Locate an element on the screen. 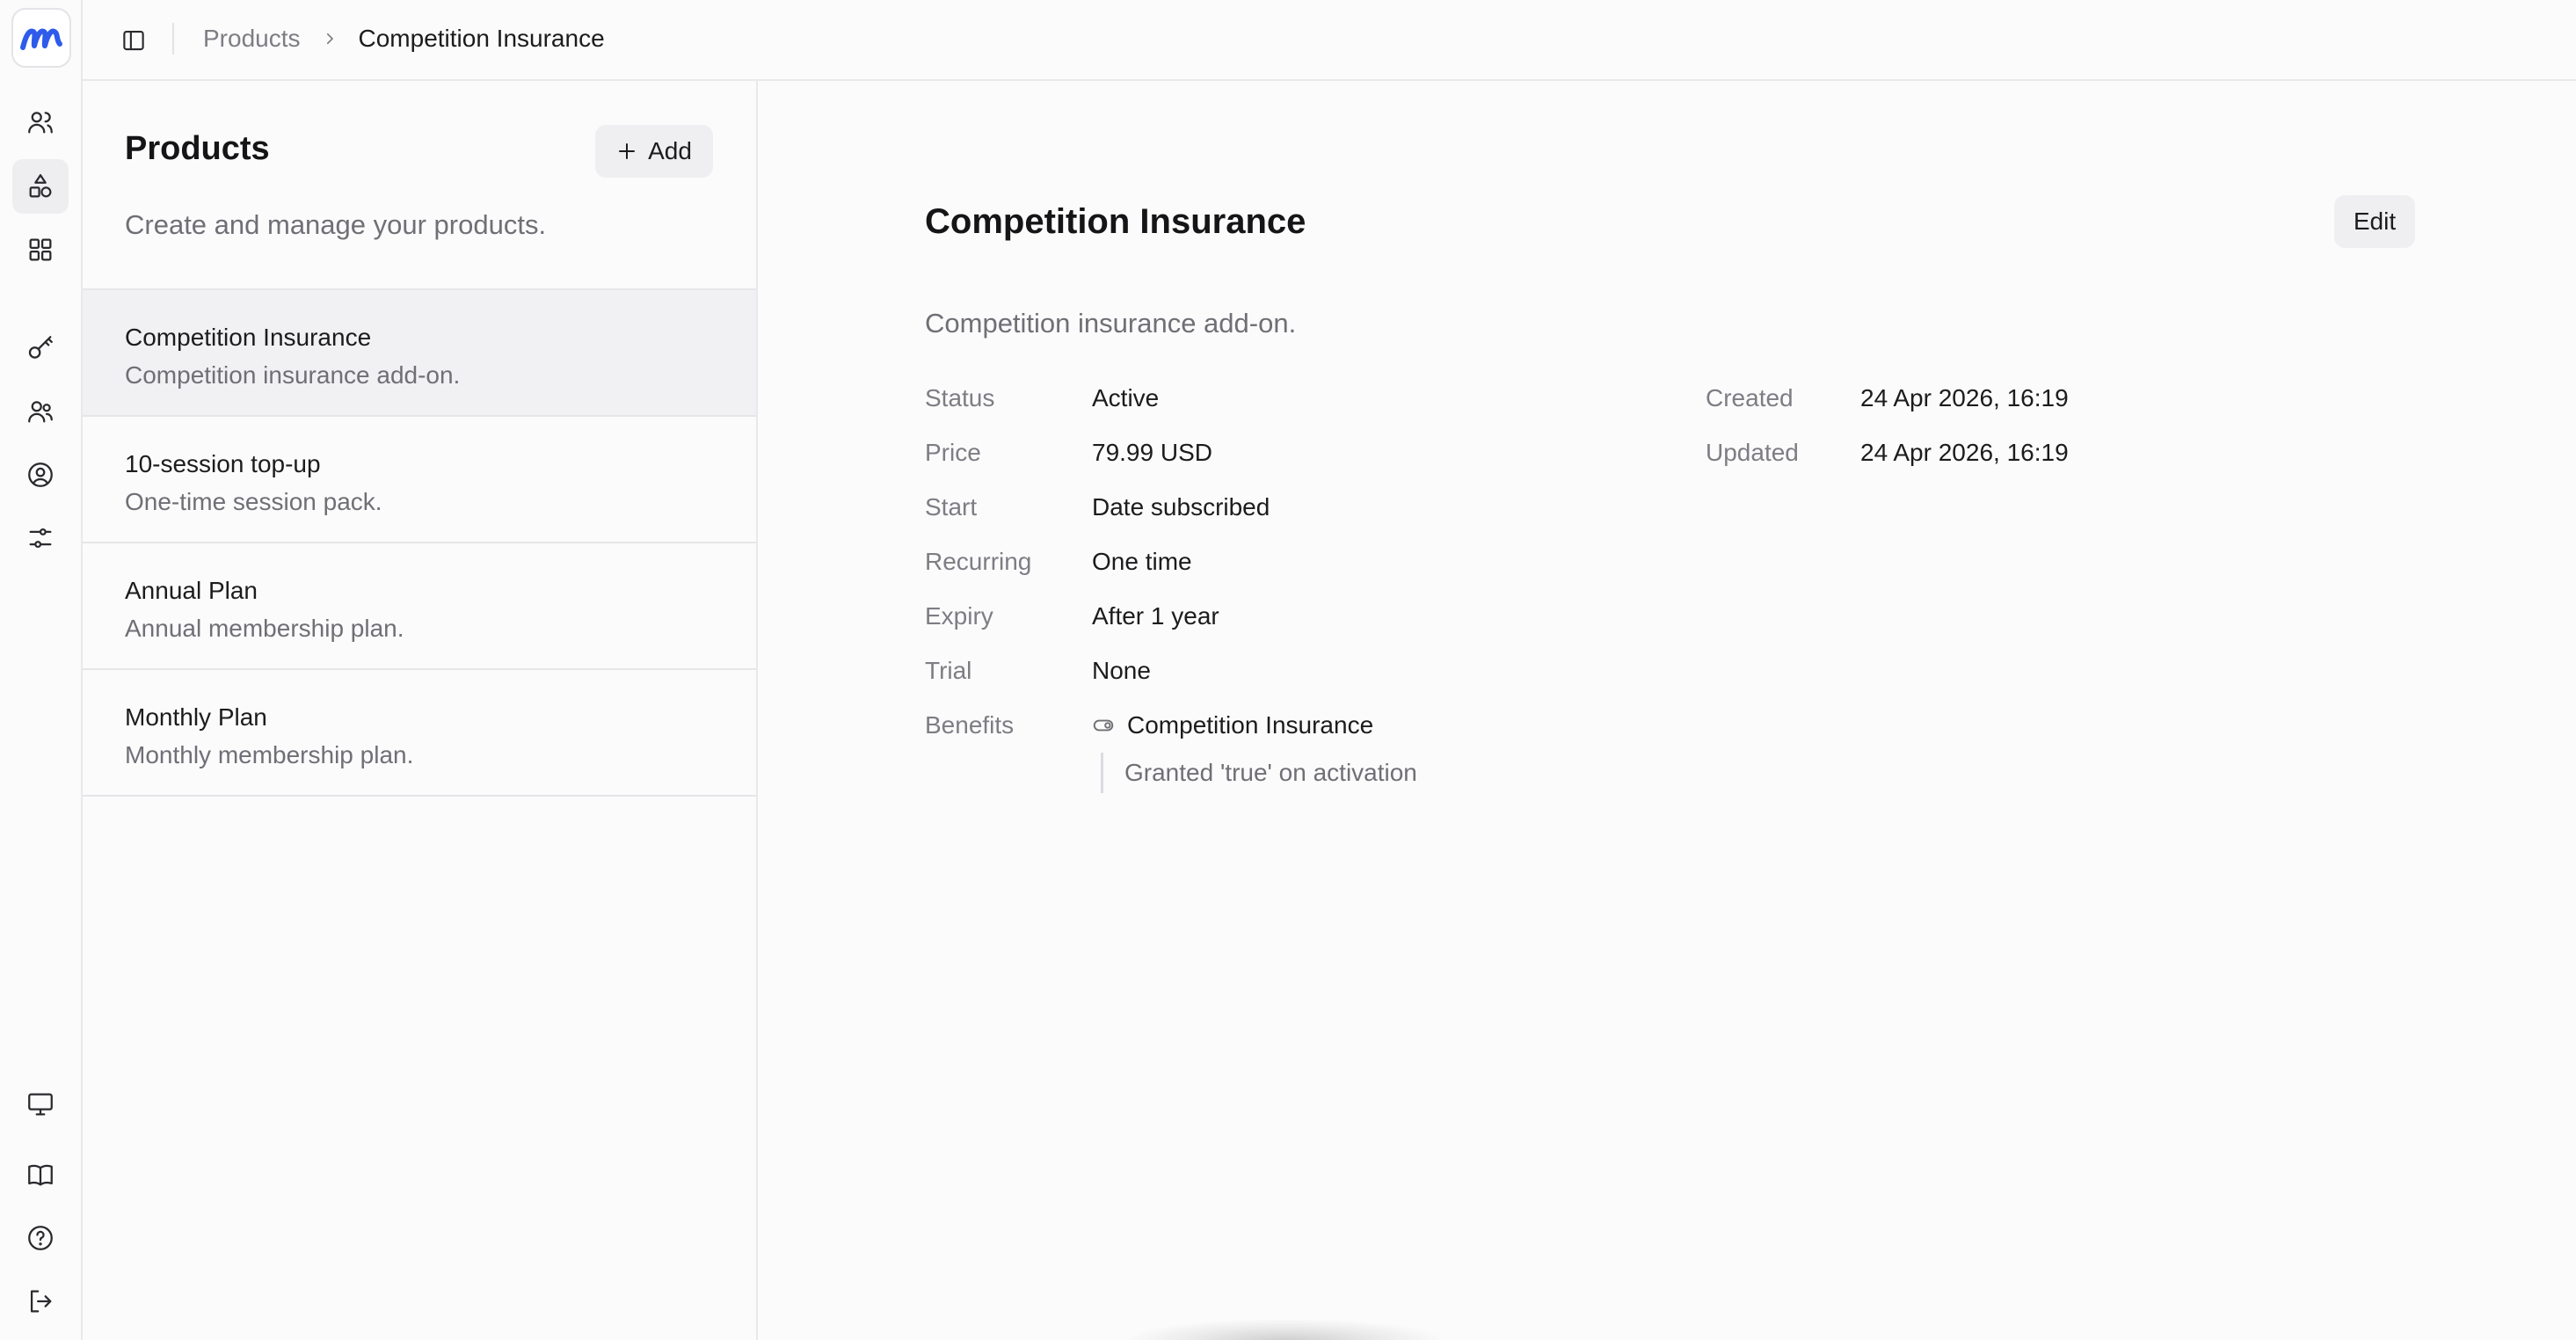  logout-icon is located at coordinates (40, 1302).